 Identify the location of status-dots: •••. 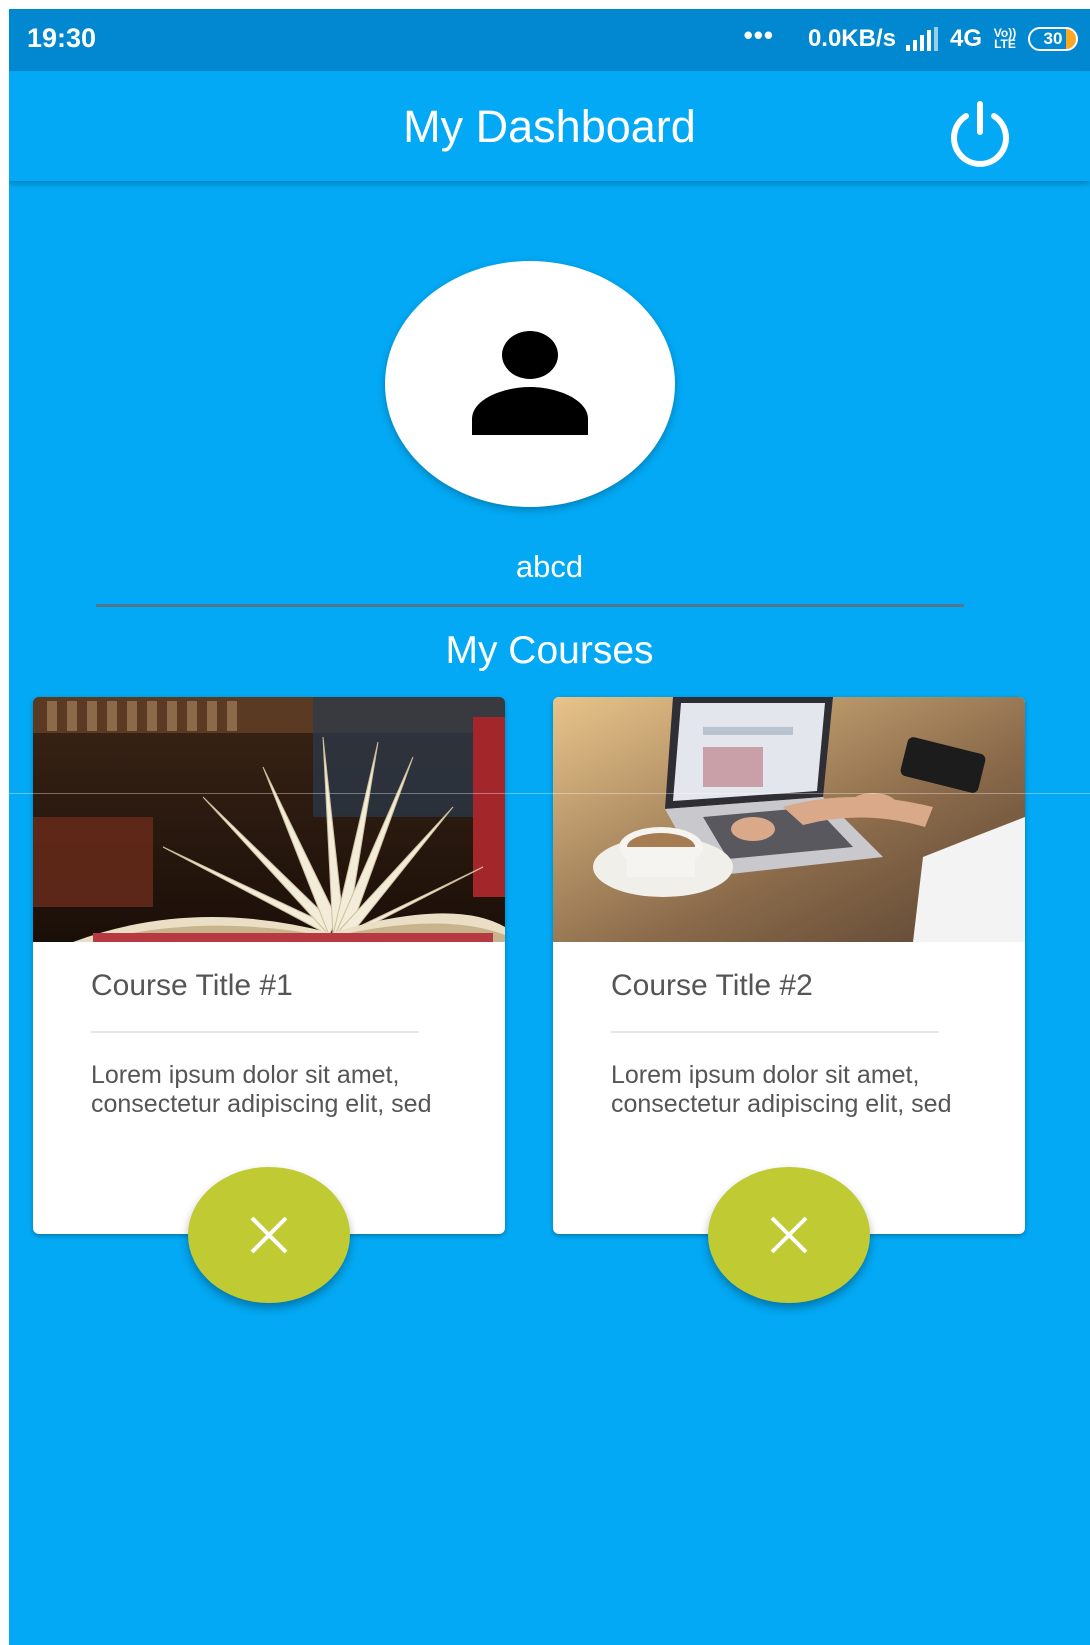
(758, 34).